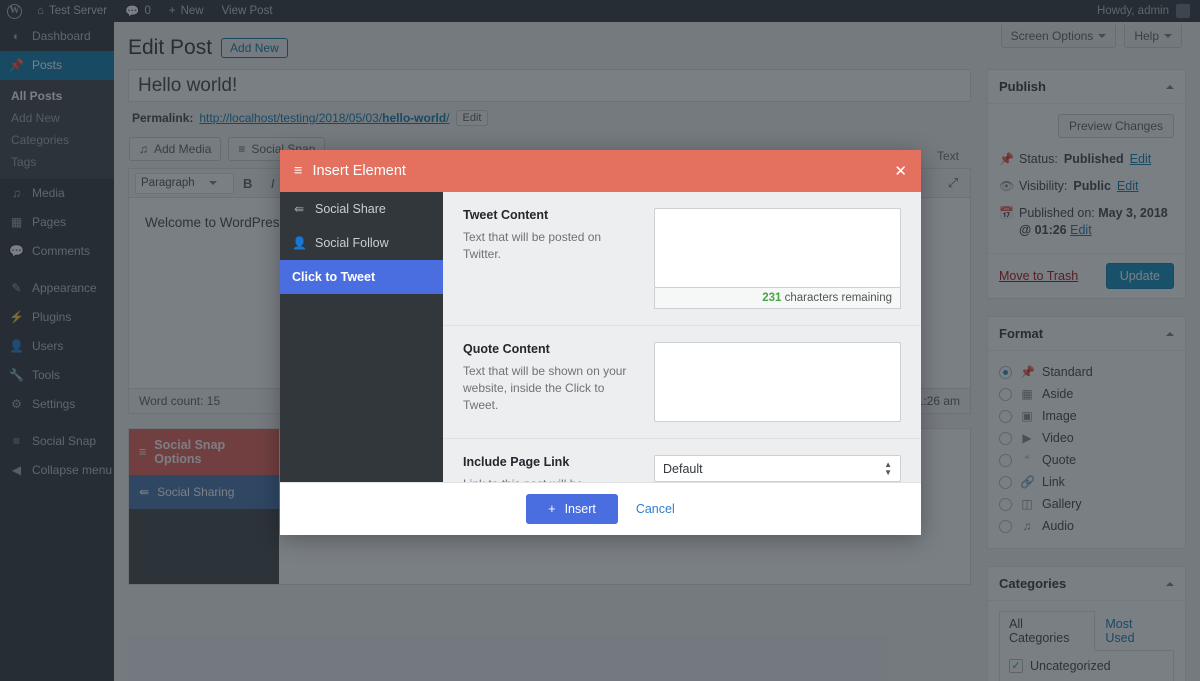 The width and height of the screenshot is (1200, 681). I want to click on quote-content-textarea, so click(777, 382).